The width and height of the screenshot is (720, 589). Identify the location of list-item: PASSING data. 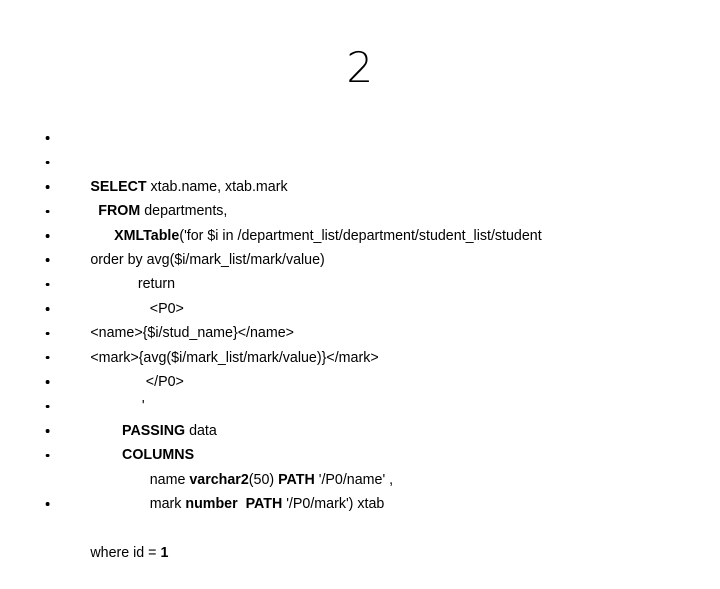
(349, 404).